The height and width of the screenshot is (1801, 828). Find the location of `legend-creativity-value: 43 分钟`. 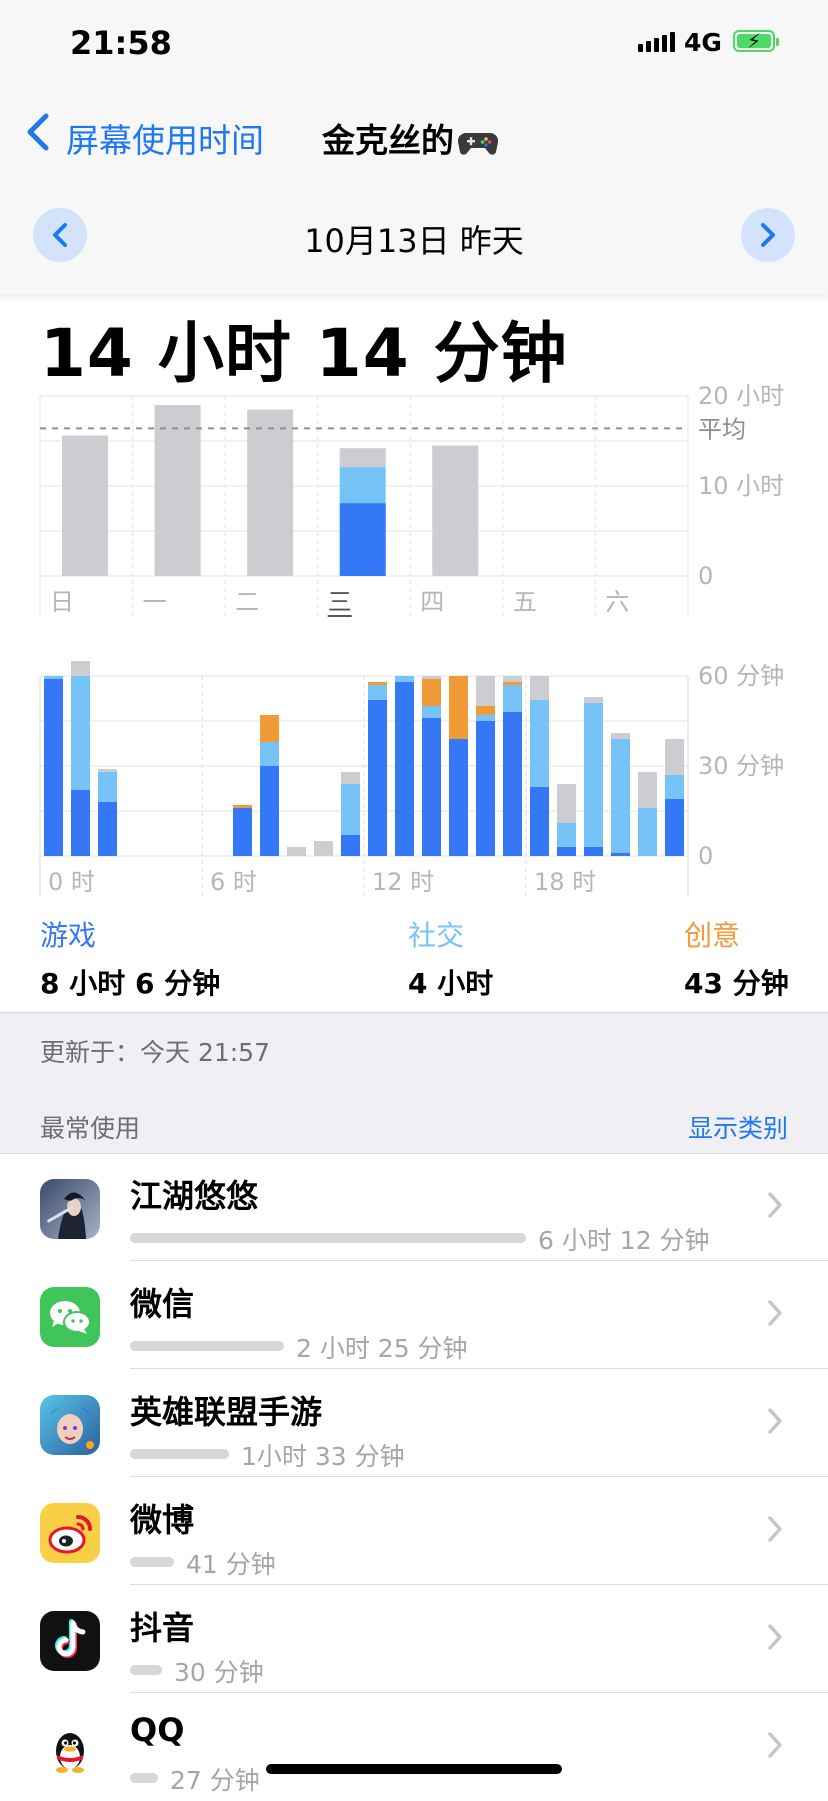

legend-creativity-value: 43 分钟 is located at coordinates (736, 983).